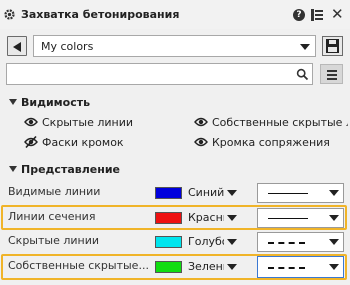  What do you see at coordinates (206, 217) in the screenshot?
I see `color-name: Красный` at bounding box center [206, 217].